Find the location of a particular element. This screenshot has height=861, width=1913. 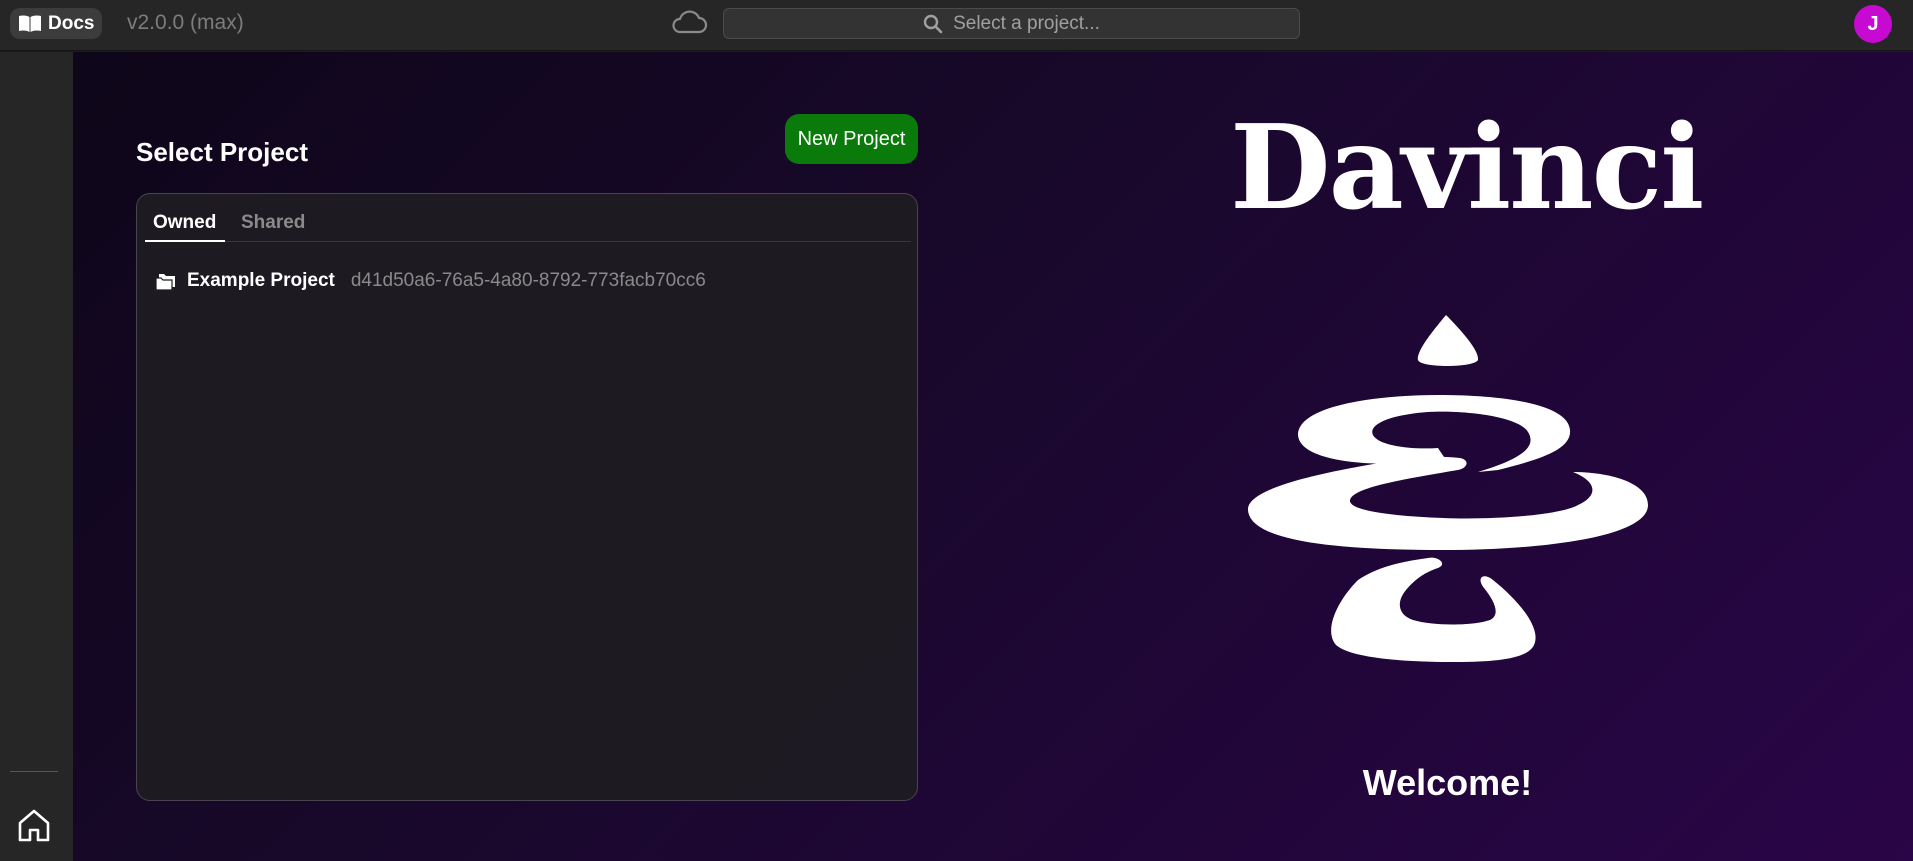

top-bar: Docs v2.0.0 (max) Select a project... J is located at coordinates (956, 25).